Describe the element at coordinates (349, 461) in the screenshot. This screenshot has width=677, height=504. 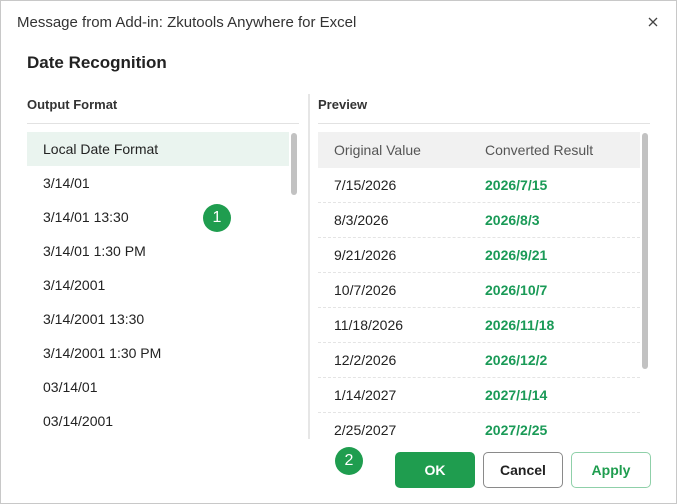
I see `step-badge-2: 2` at that location.